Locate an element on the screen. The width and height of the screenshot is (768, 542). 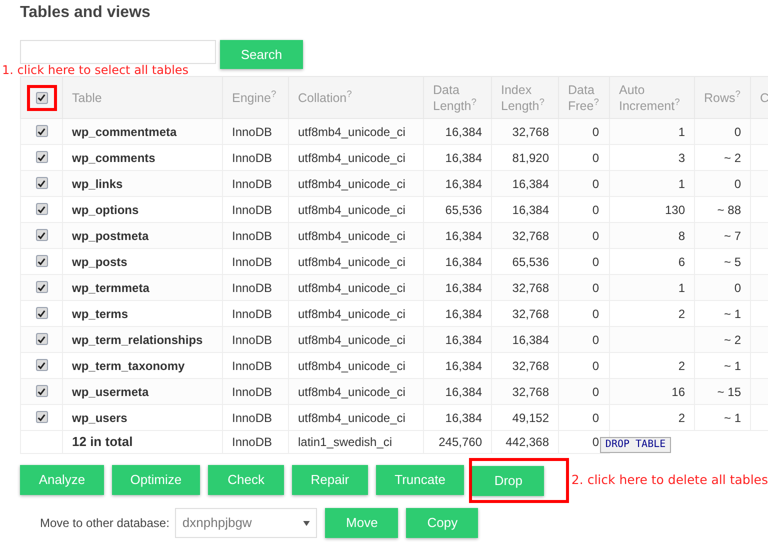
table-name: wp_postmeta is located at coordinates (110, 235).